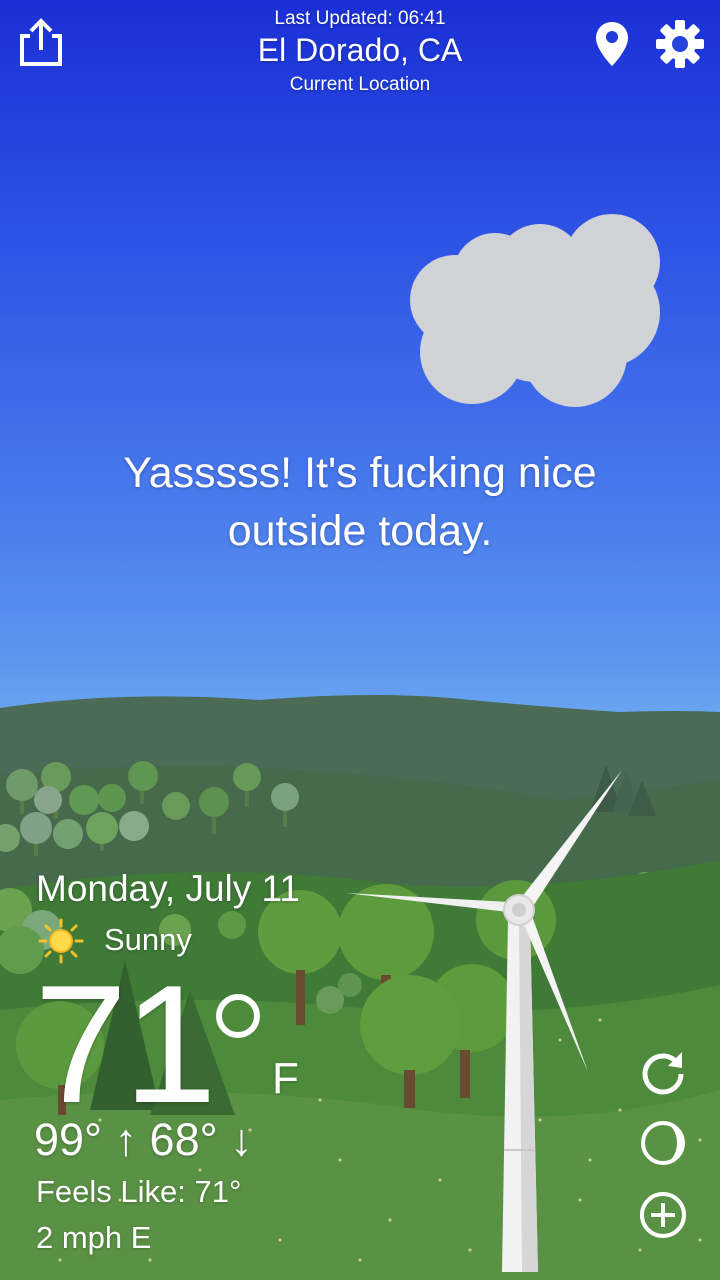 Image resolution: width=720 pixels, height=1280 pixels. I want to click on location-button, so click(612, 44).